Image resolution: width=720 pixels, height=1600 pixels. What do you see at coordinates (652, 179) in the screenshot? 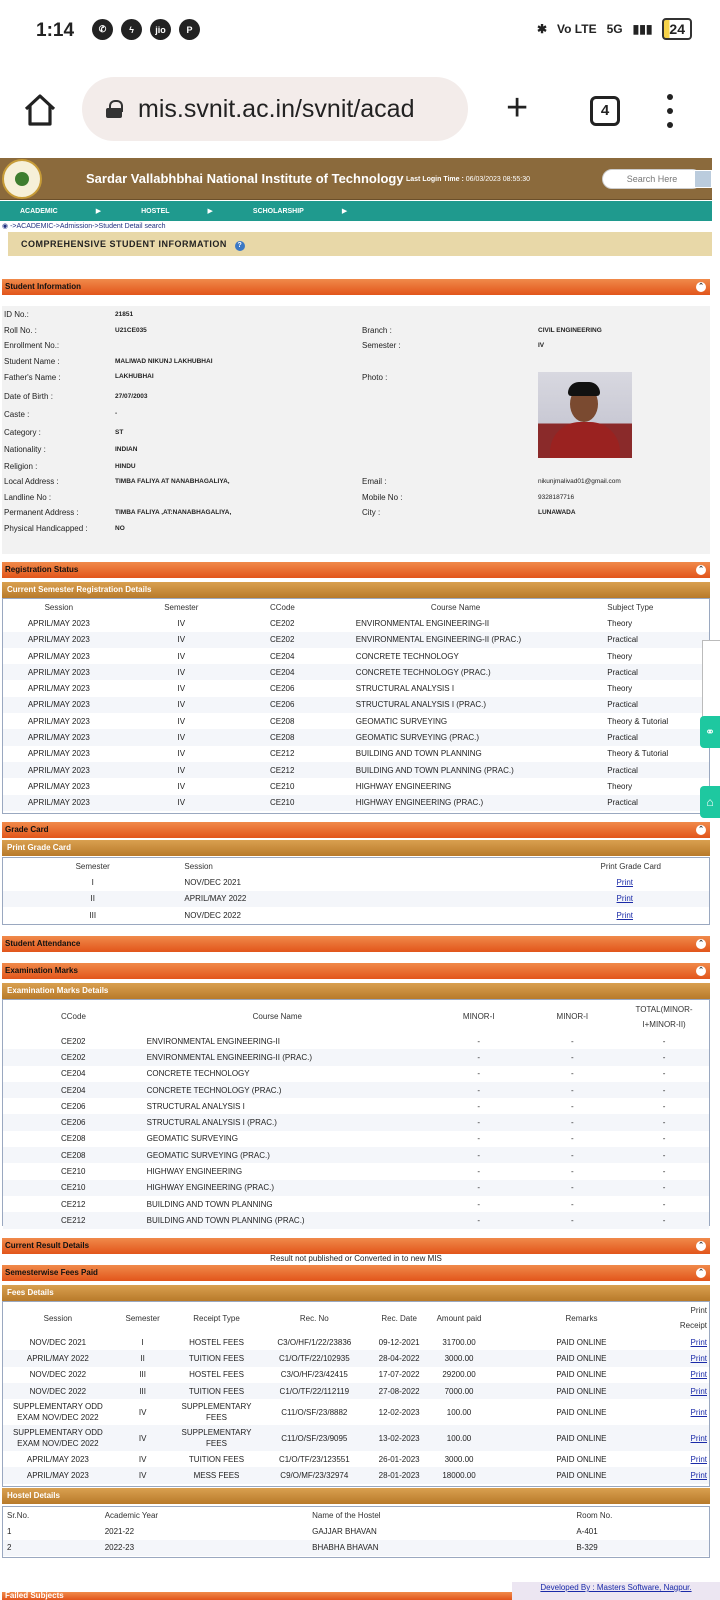
I see `search-input: Search Here` at bounding box center [652, 179].